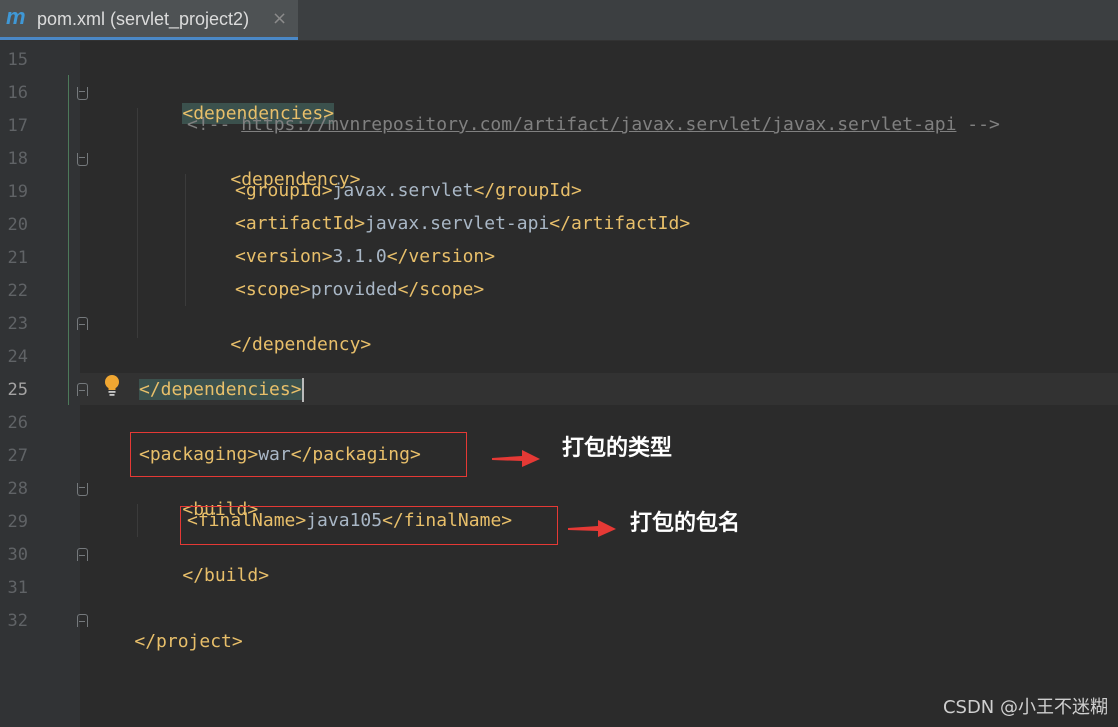 The image size is (1118, 727). What do you see at coordinates (300, 223) in the screenshot?
I see `xml-open-tag: <artifactId>` at bounding box center [300, 223].